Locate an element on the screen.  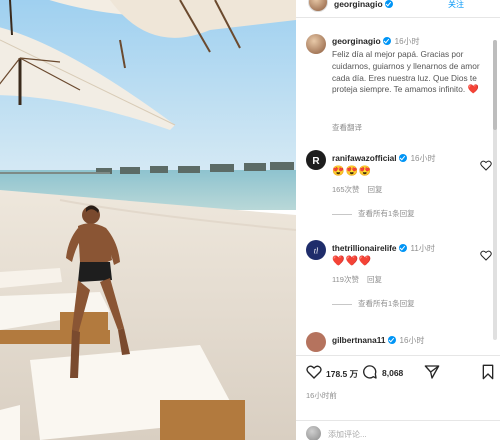
r-logo-icon: R is located at coordinates (316, 161).